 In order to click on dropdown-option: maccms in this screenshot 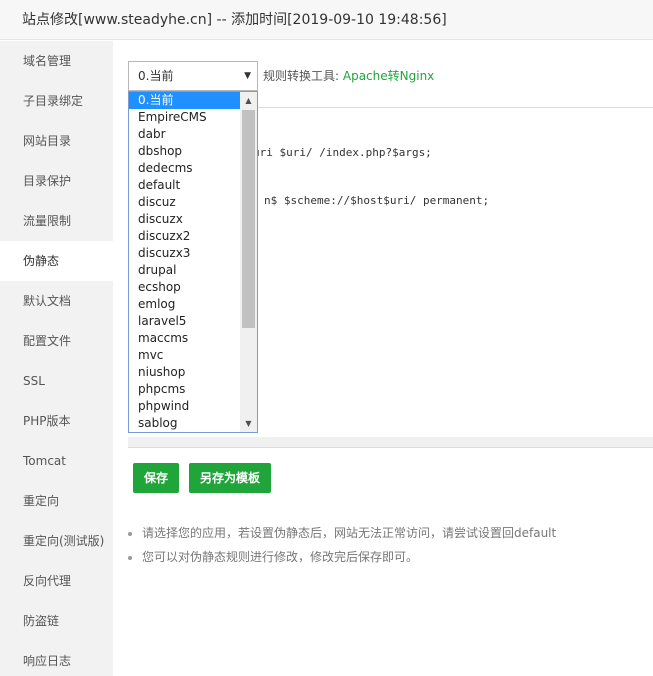, I will do `click(185, 338)`.